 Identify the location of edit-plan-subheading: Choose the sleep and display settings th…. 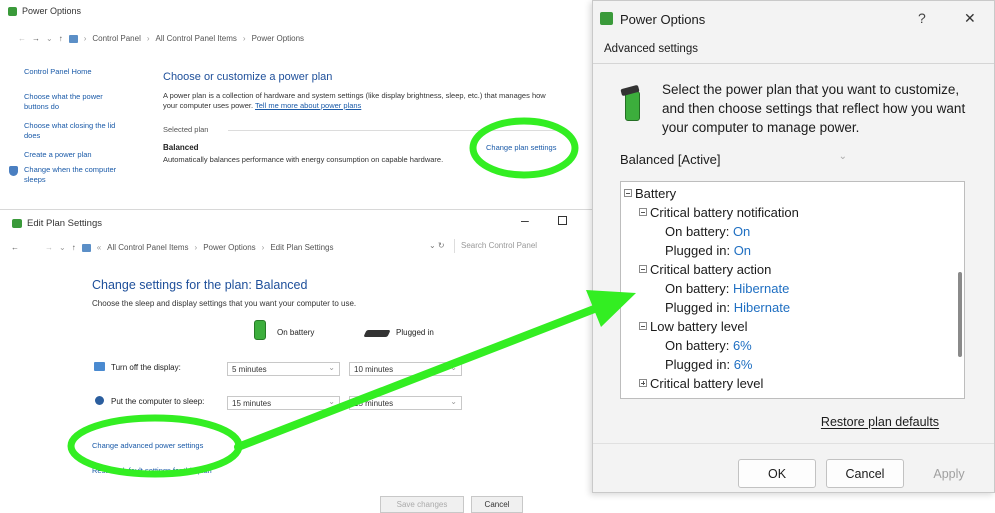
(224, 303).